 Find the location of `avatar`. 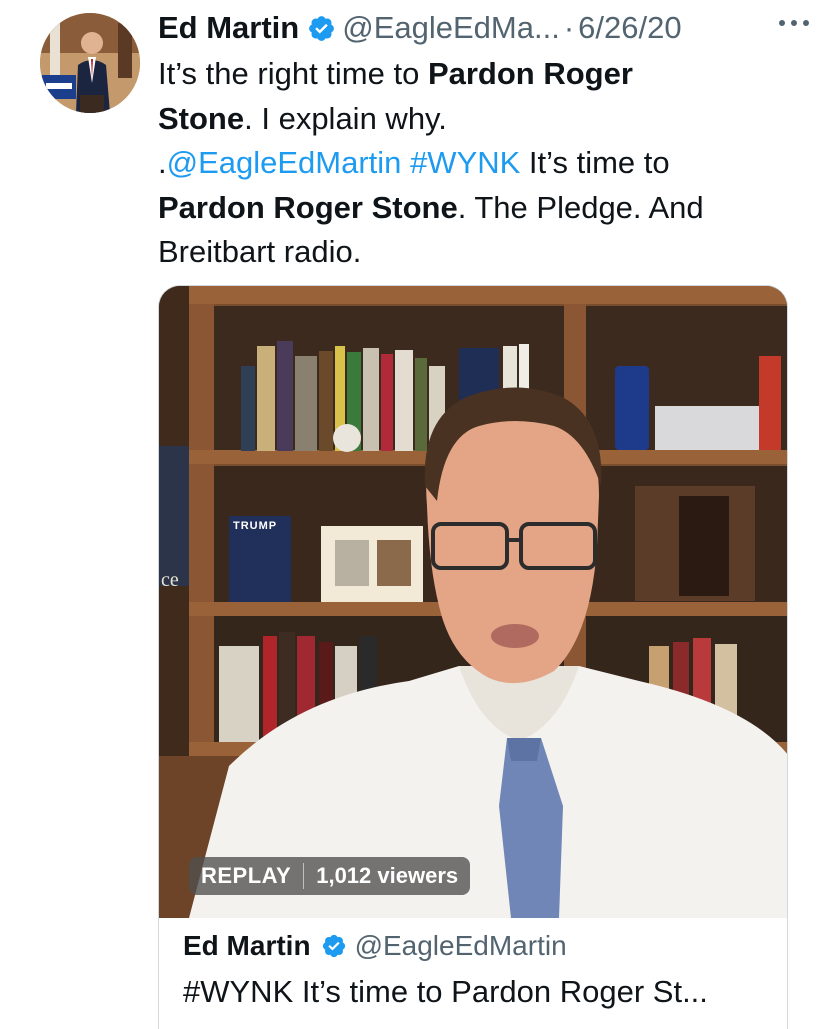

avatar is located at coordinates (90, 63).